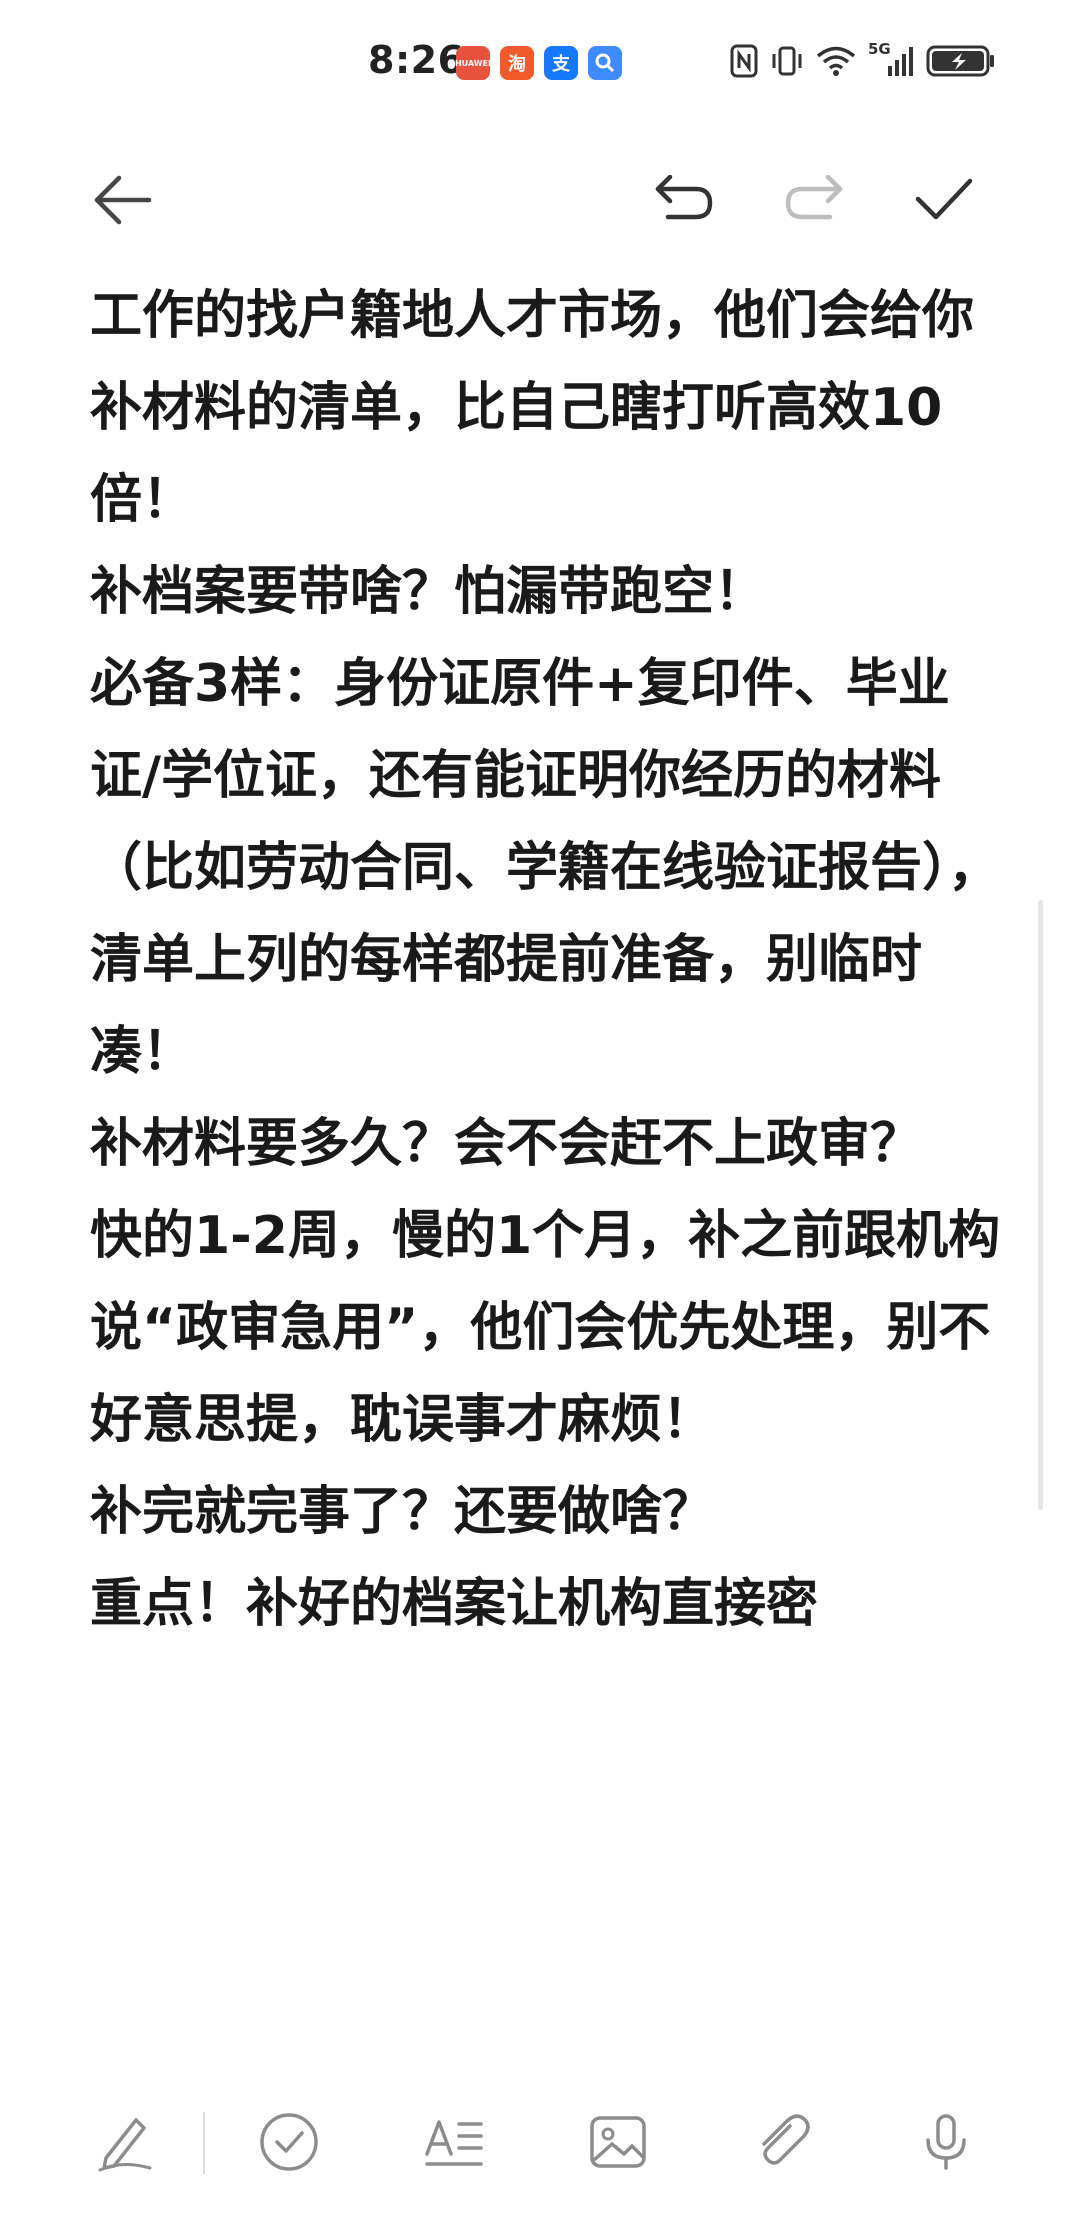 The width and height of the screenshot is (1080, 2228). I want to click on vibrate-icon, so click(787, 61).